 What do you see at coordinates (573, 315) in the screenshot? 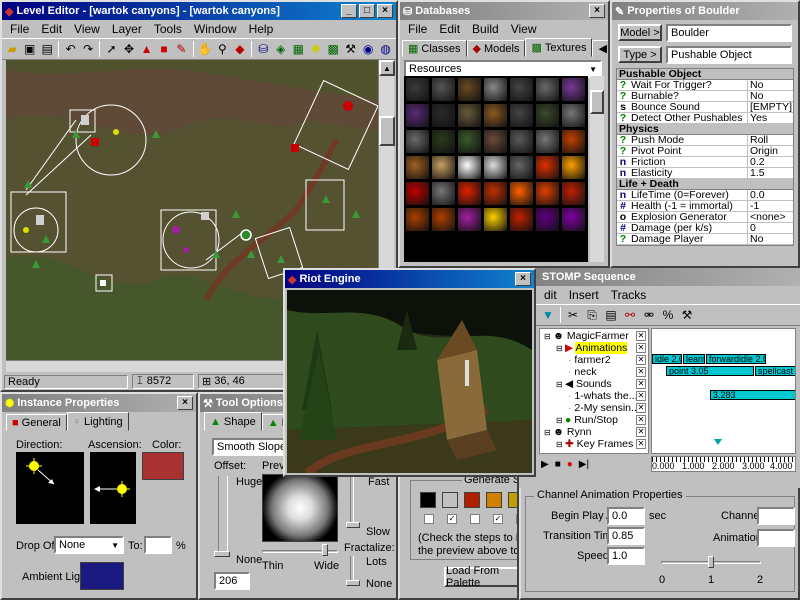
I see `scissors-icon: ✂` at bounding box center [573, 315].